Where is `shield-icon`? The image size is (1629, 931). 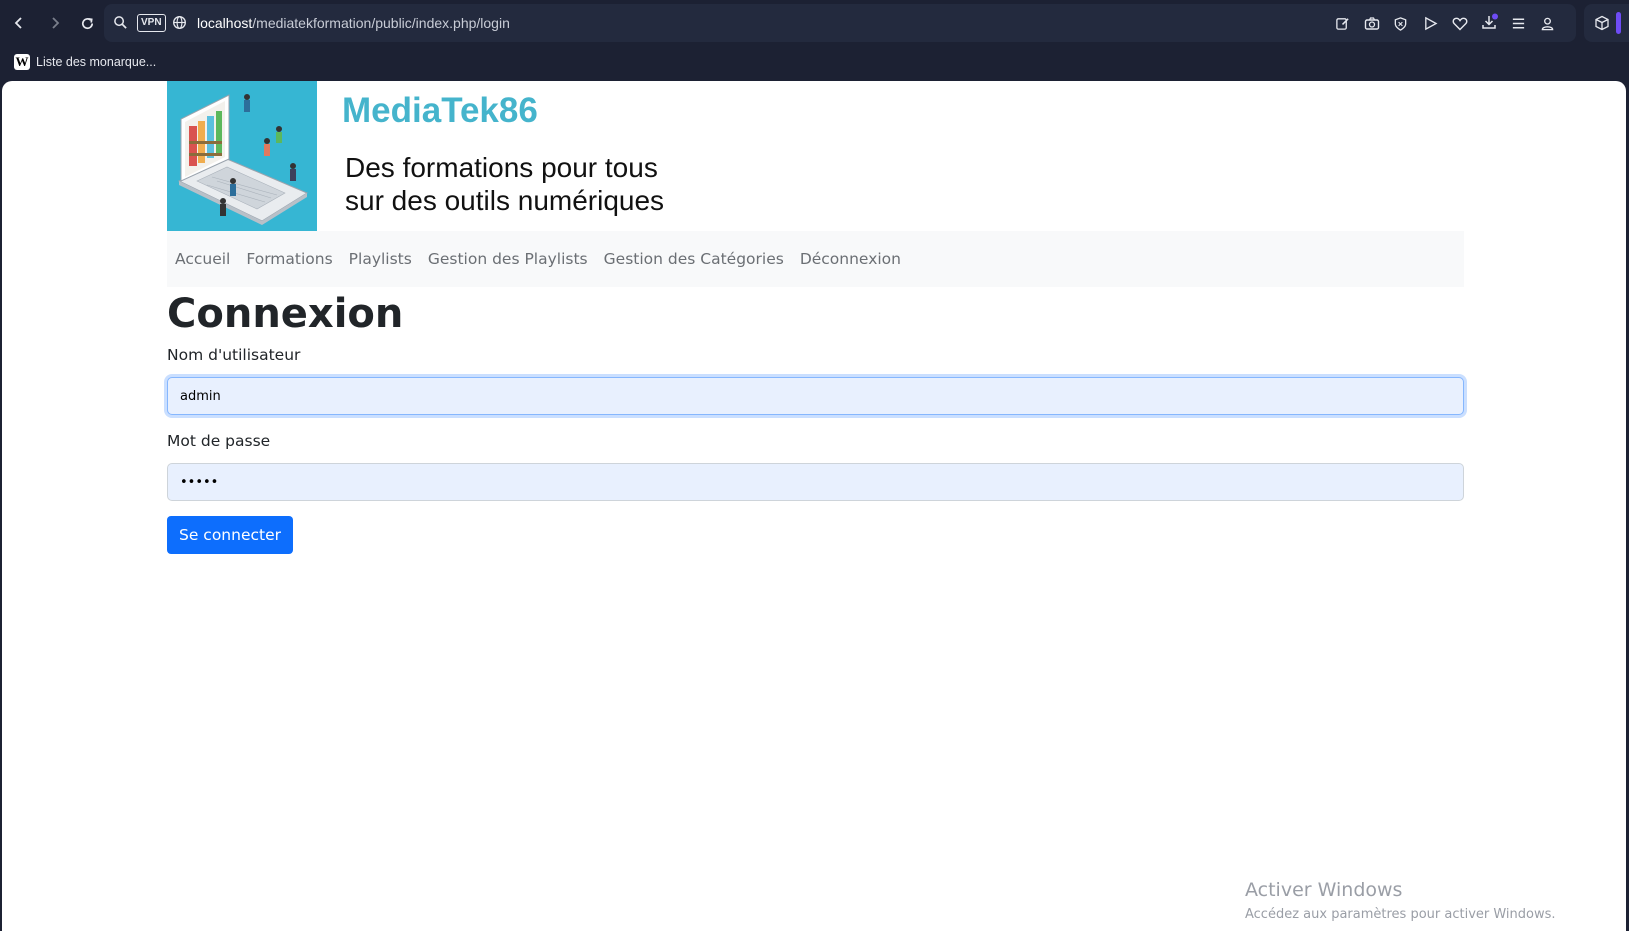
shield-icon is located at coordinates (1400, 24).